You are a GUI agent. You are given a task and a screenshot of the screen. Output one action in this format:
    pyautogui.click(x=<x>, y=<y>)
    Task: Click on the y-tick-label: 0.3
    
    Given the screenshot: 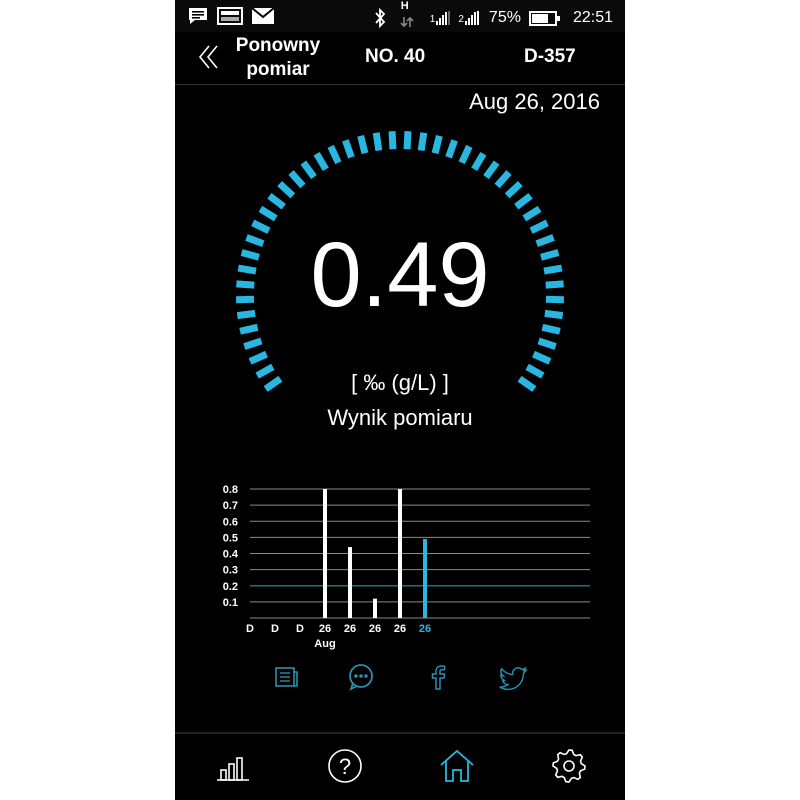 What is the action you would take?
    pyautogui.click(x=230, y=571)
    